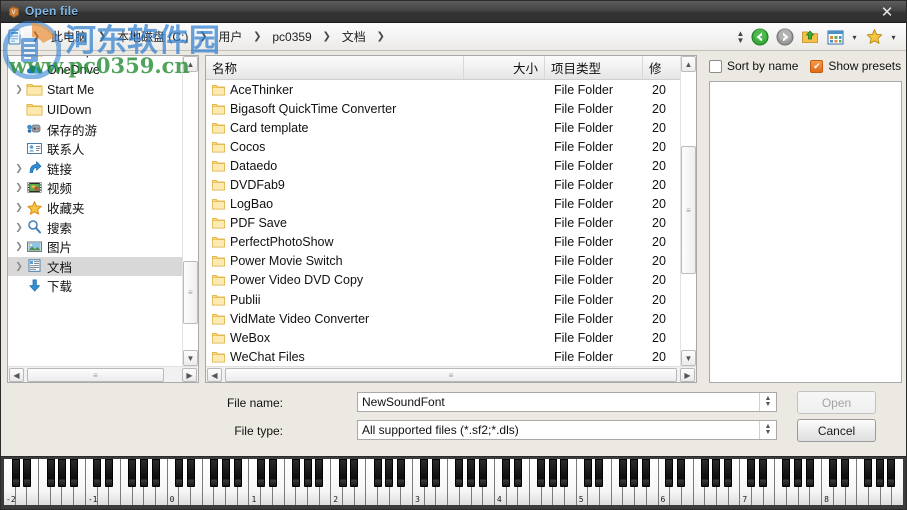  I want to click on breadcrumb-item-0: 此电脑, so click(69, 37).